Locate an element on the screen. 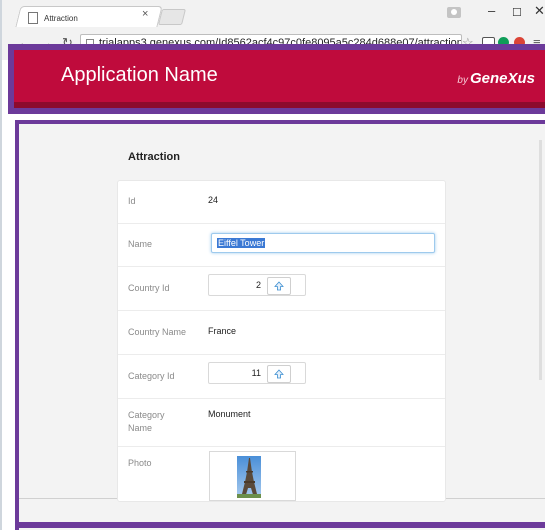 The width and height of the screenshot is (545, 530). category-name-label: Category Name is located at coordinates (146, 421).